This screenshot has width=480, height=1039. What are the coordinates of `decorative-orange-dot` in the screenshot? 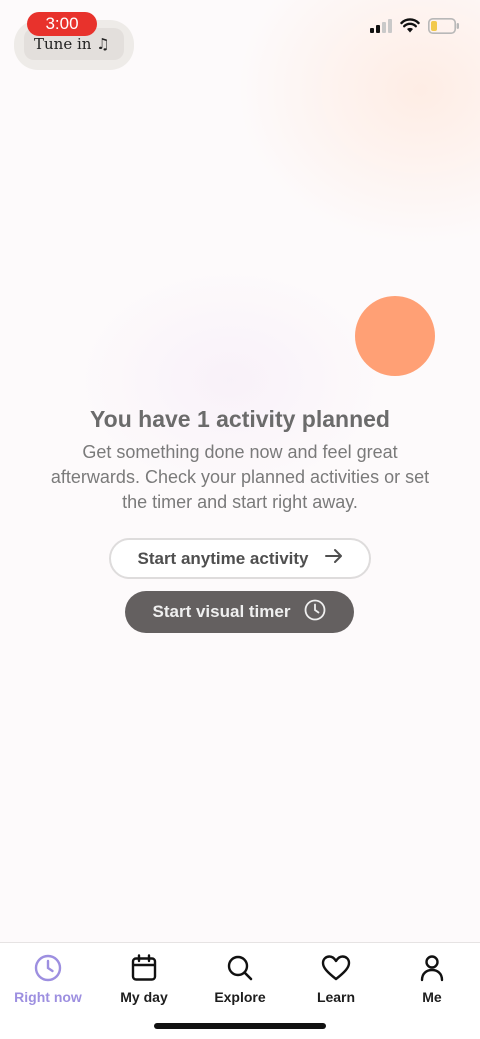 It's located at (395, 336).